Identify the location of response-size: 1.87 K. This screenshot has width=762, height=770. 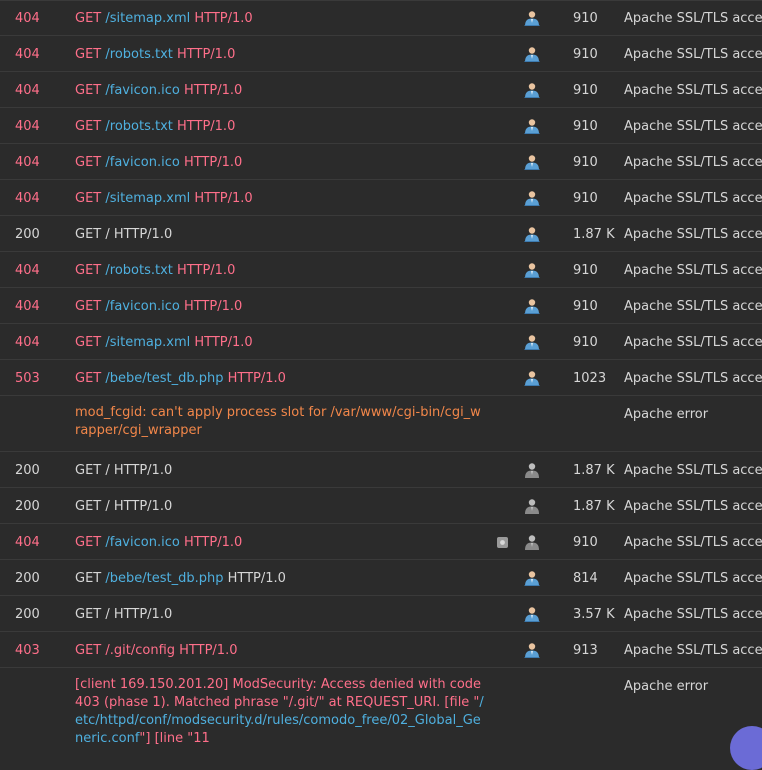
(594, 234).